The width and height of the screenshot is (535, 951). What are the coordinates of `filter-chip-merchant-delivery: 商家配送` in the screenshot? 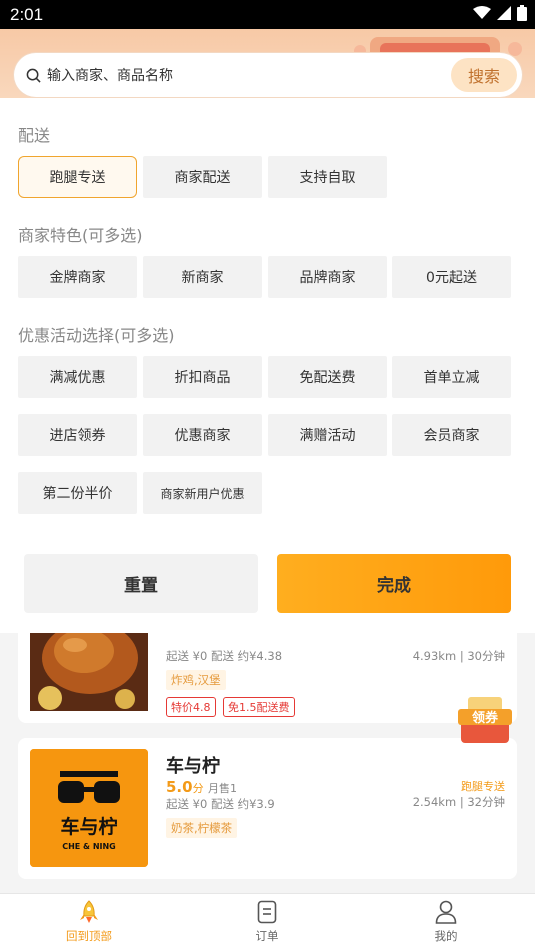 It's located at (202, 177).